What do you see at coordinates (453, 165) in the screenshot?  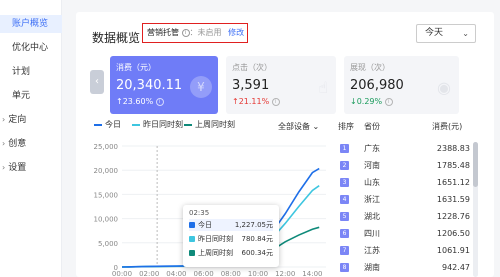 I see `province-cost: 1785.48` at bounding box center [453, 165].